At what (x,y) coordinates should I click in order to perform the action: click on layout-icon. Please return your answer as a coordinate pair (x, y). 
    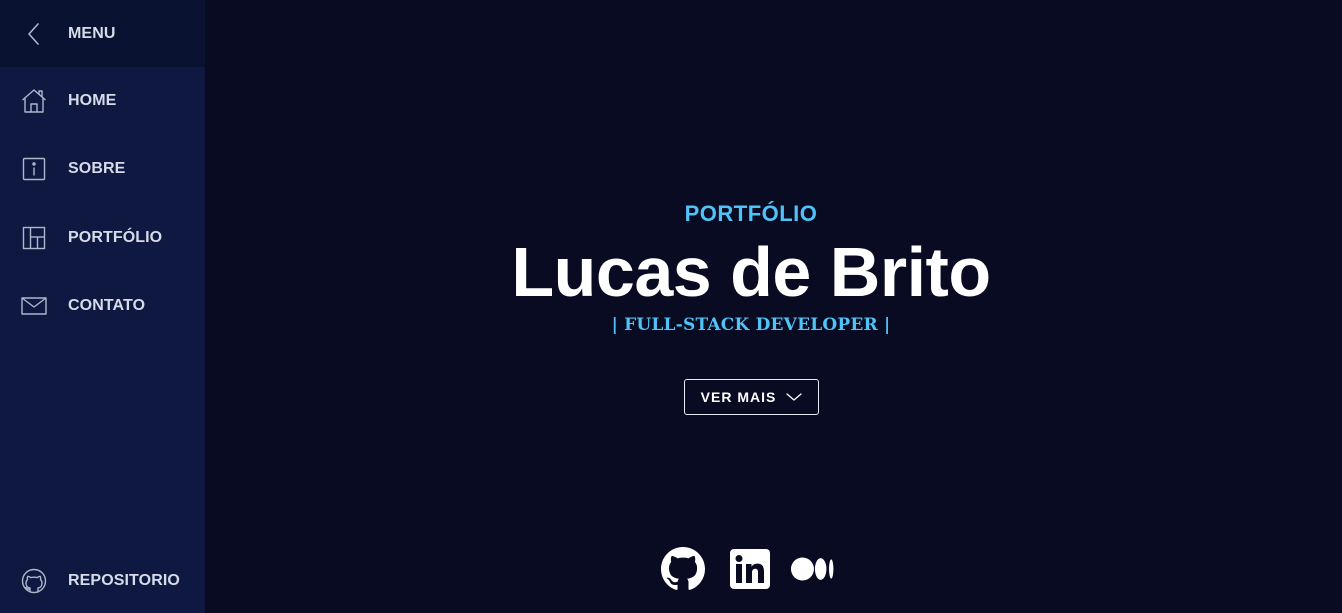
    Looking at the image, I should click on (34, 238).